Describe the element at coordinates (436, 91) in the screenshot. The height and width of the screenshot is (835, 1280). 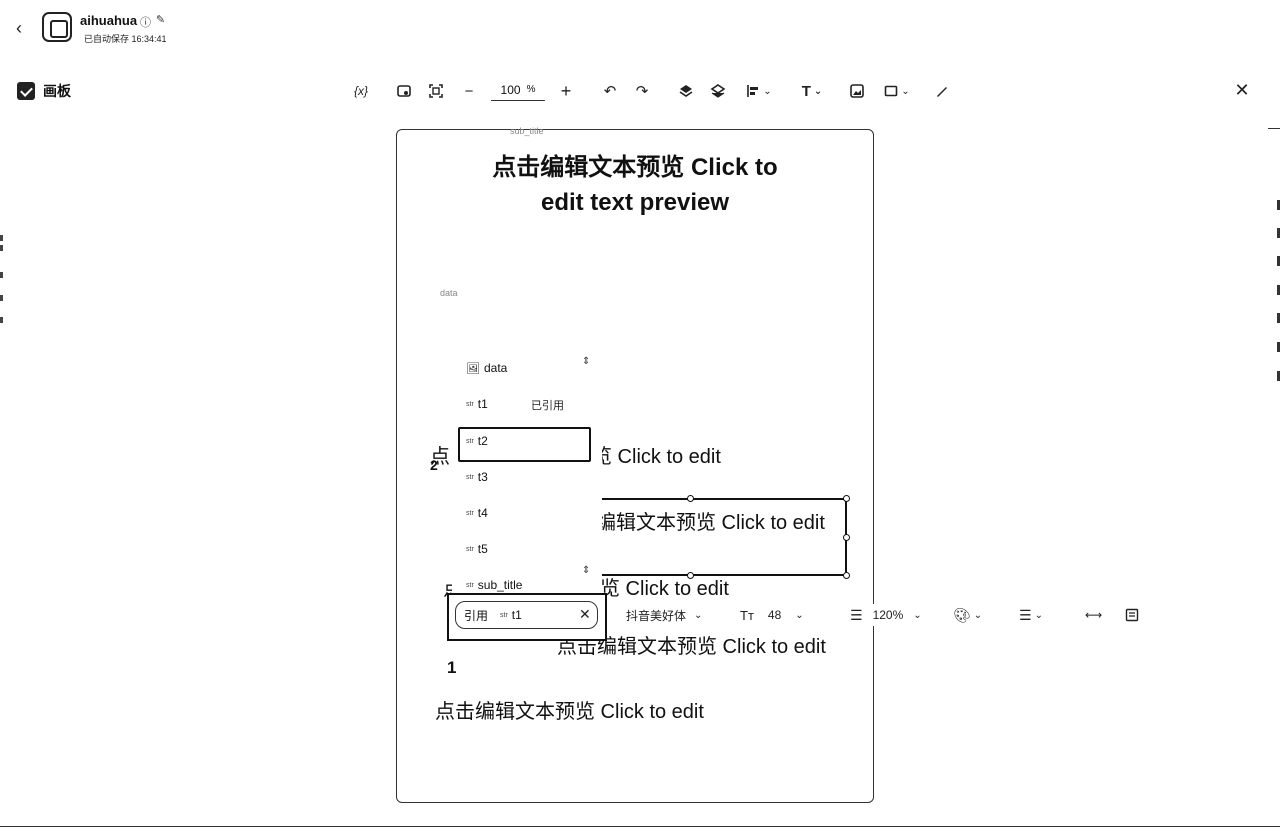
I see `fullscreen-icon` at that location.